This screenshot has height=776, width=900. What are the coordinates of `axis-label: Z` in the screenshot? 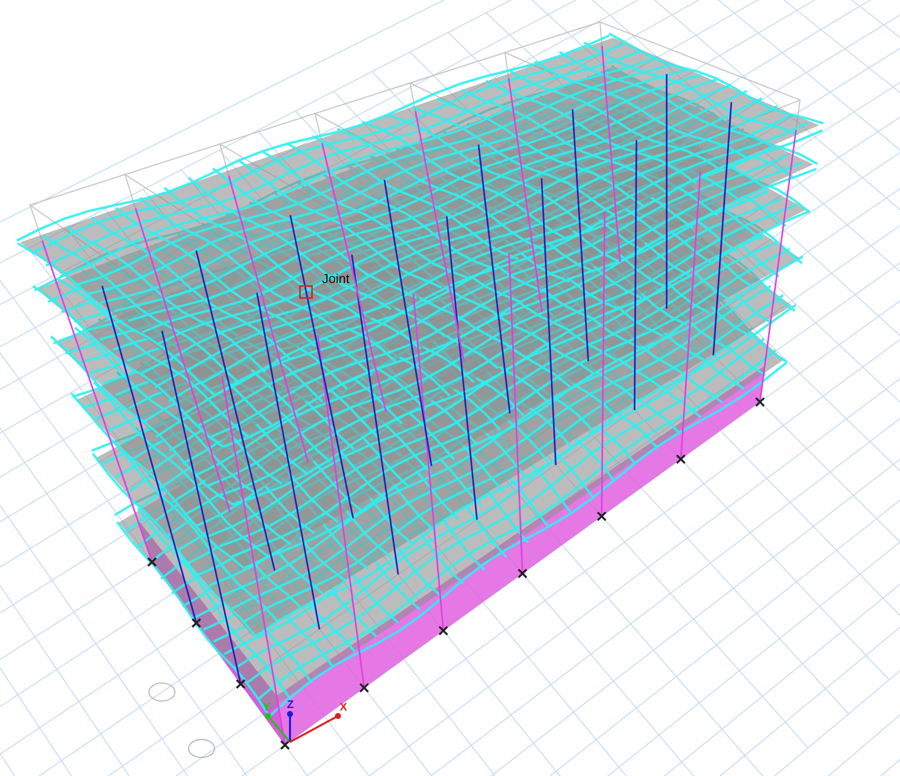 It's located at (290, 705).